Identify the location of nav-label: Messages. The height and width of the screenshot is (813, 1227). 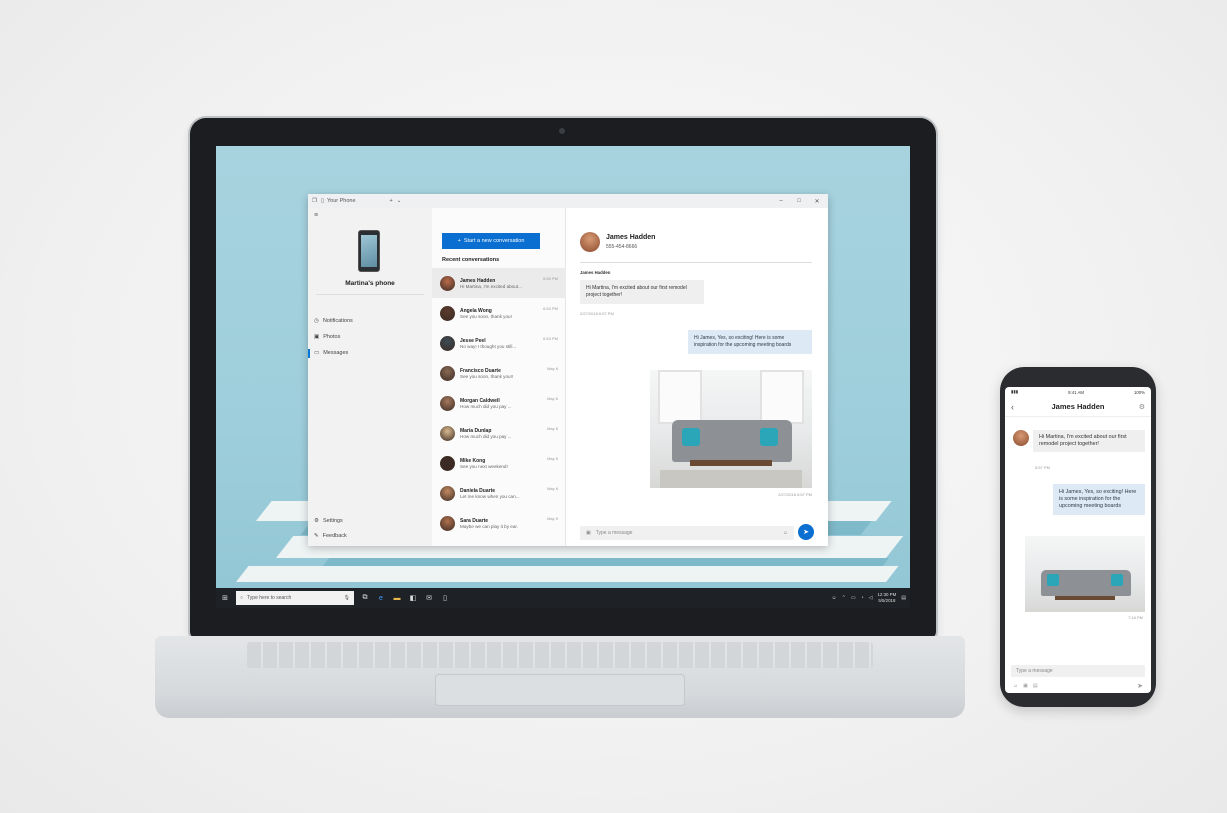
(336, 353).